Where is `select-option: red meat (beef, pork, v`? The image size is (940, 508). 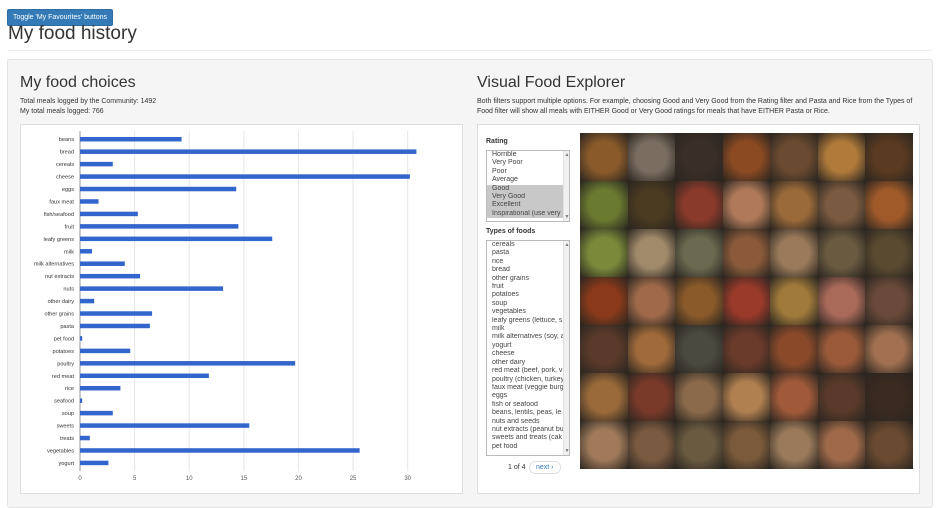 select-option: red meat (beef, pork, v is located at coordinates (528, 371).